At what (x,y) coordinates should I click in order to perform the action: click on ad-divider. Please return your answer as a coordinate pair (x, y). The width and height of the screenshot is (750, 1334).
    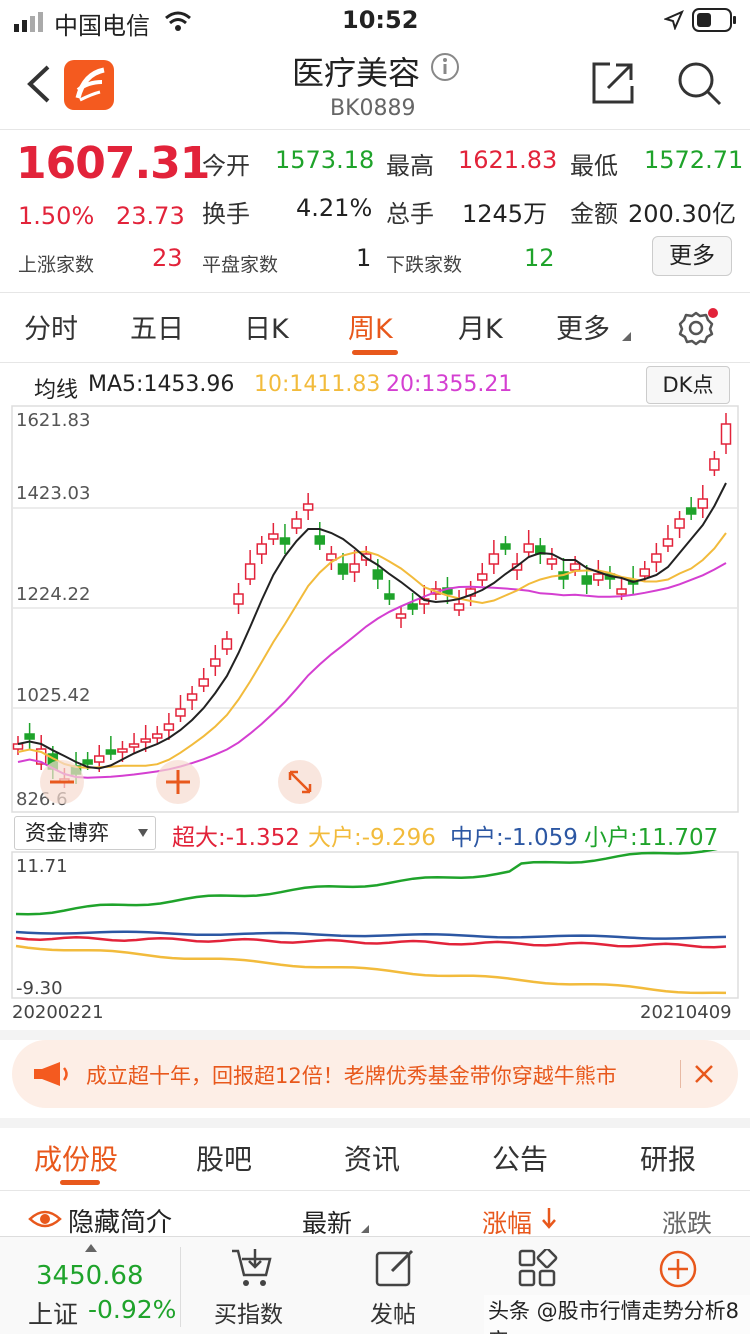
    Looking at the image, I should click on (680, 1074).